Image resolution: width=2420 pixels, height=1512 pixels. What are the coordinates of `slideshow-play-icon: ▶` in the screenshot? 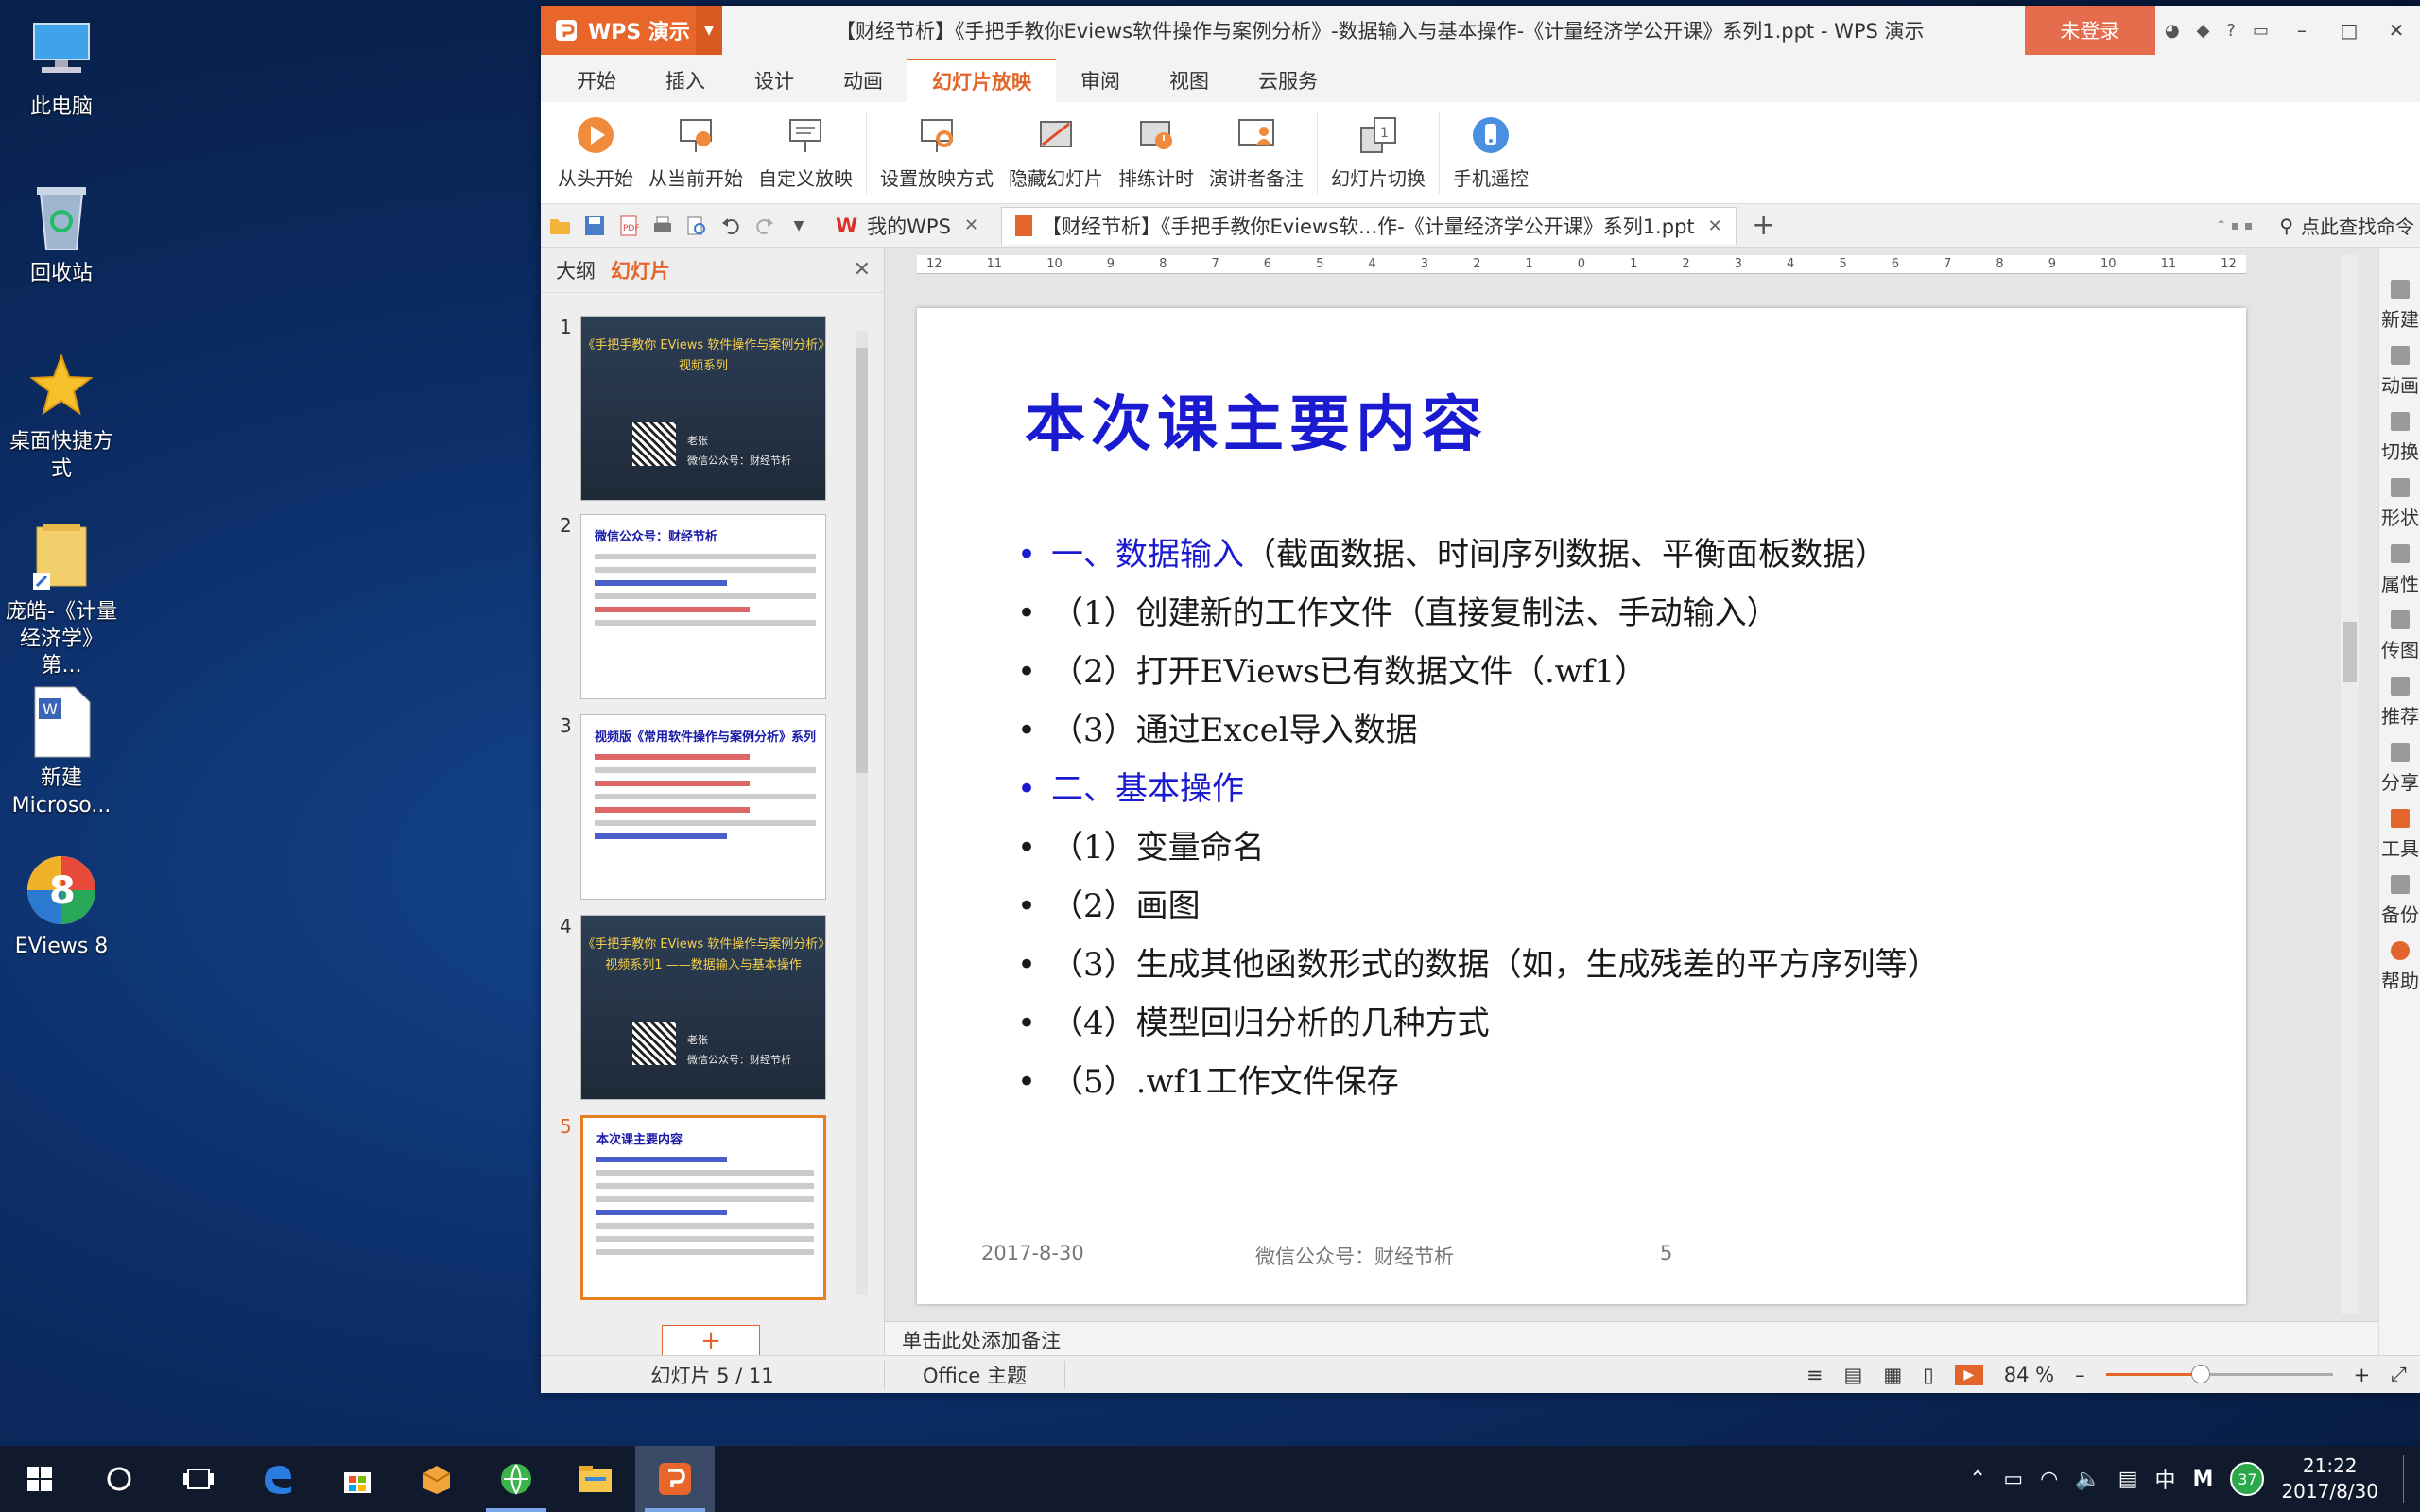 It's located at (1968, 1374).